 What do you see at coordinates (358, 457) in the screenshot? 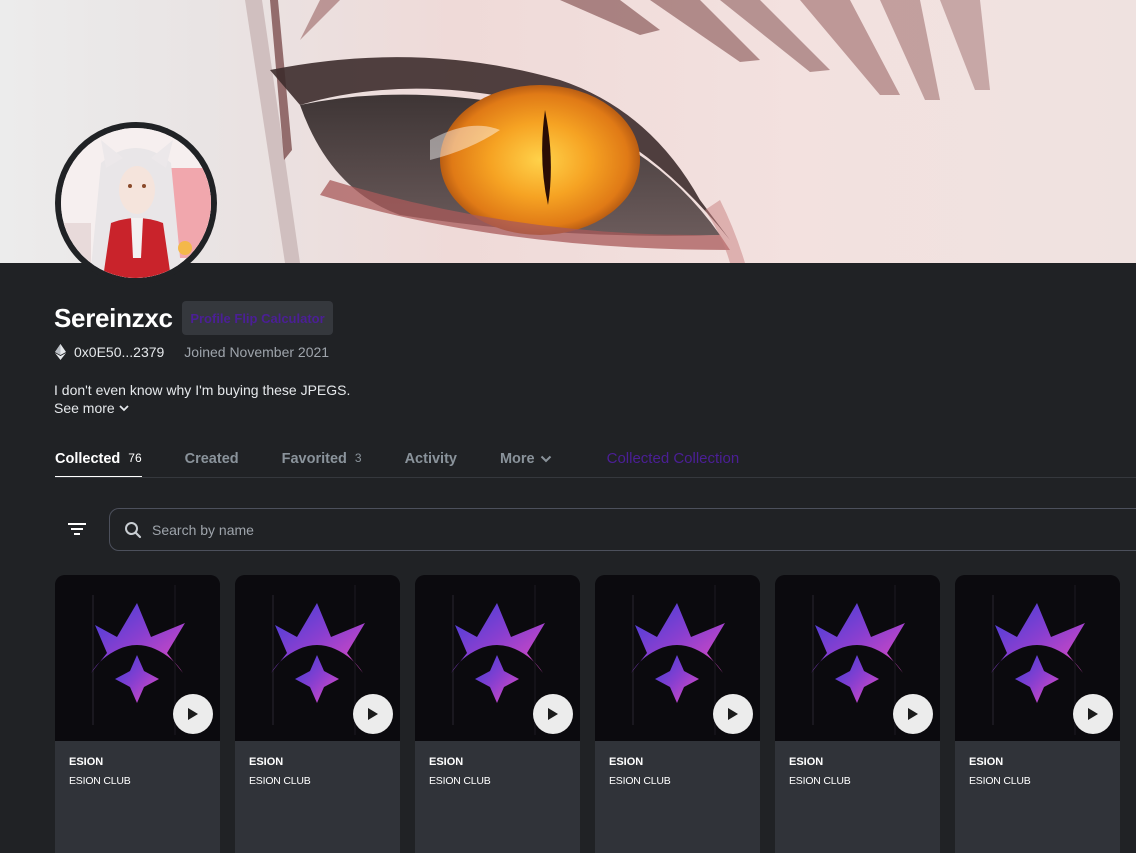
I see `tab-count: 3` at bounding box center [358, 457].